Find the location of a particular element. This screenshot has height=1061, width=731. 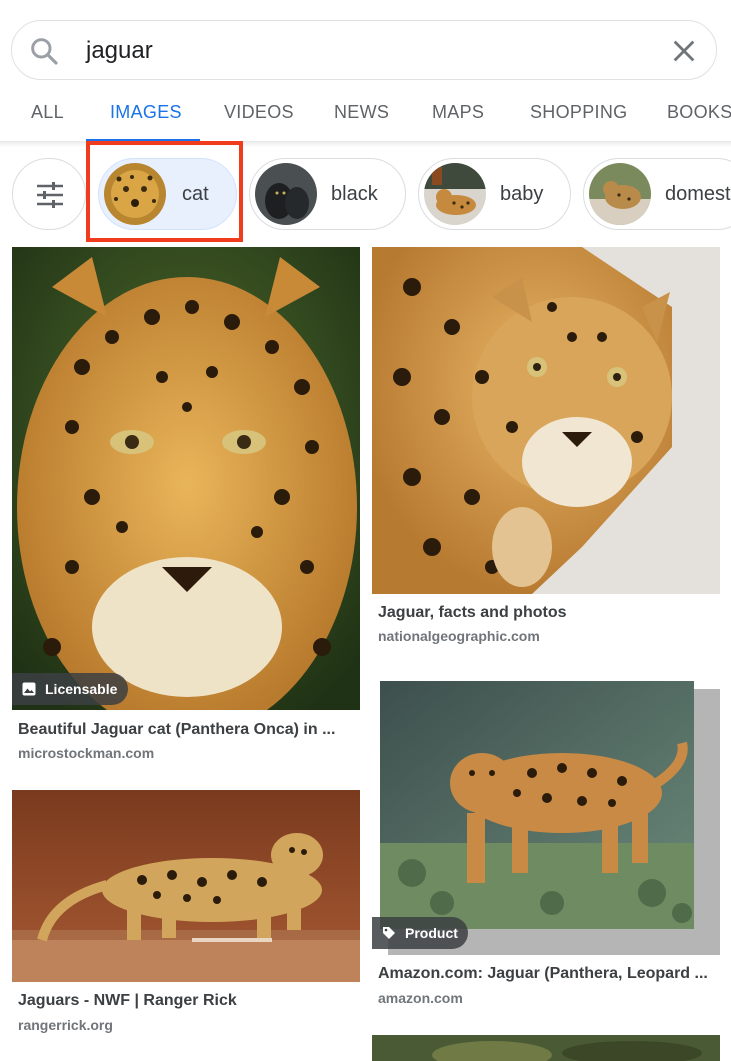

chip-domestic: domest is located at coordinates (657, 194).